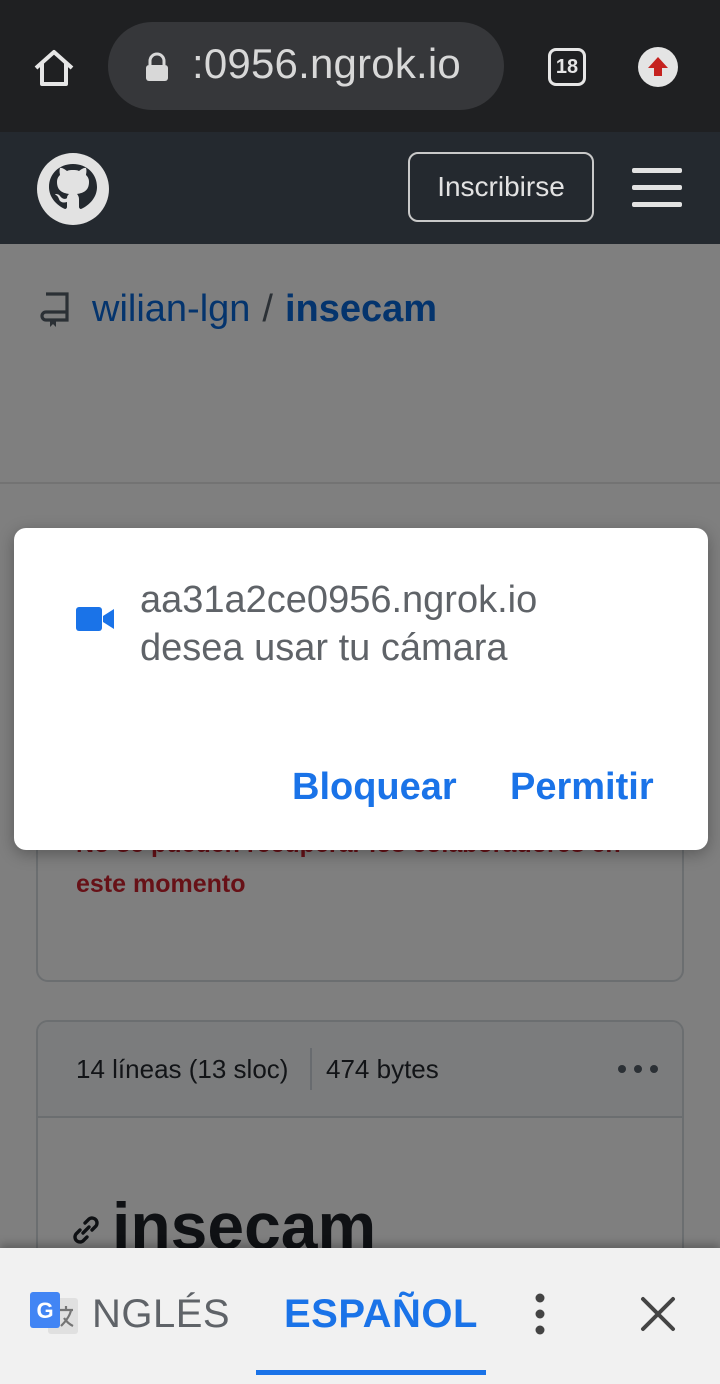 This screenshot has height=1384, width=720. What do you see at coordinates (73, 189) in the screenshot?
I see `github-logo-icon` at bounding box center [73, 189].